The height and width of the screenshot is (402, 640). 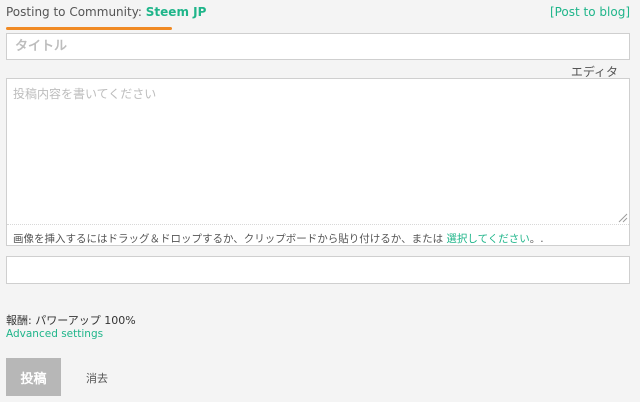 I want to click on rewards-value: パワーアップ 100%, so click(x=85, y=320).